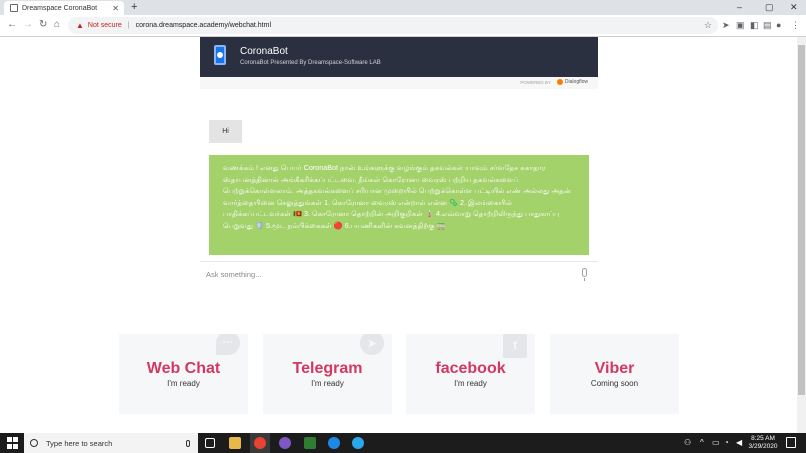 Image resolution: width=806 pixels, height=453 pixels. I want to click on browser-tab: Dreamspace CoronaBot ✕, so click(64, 8).